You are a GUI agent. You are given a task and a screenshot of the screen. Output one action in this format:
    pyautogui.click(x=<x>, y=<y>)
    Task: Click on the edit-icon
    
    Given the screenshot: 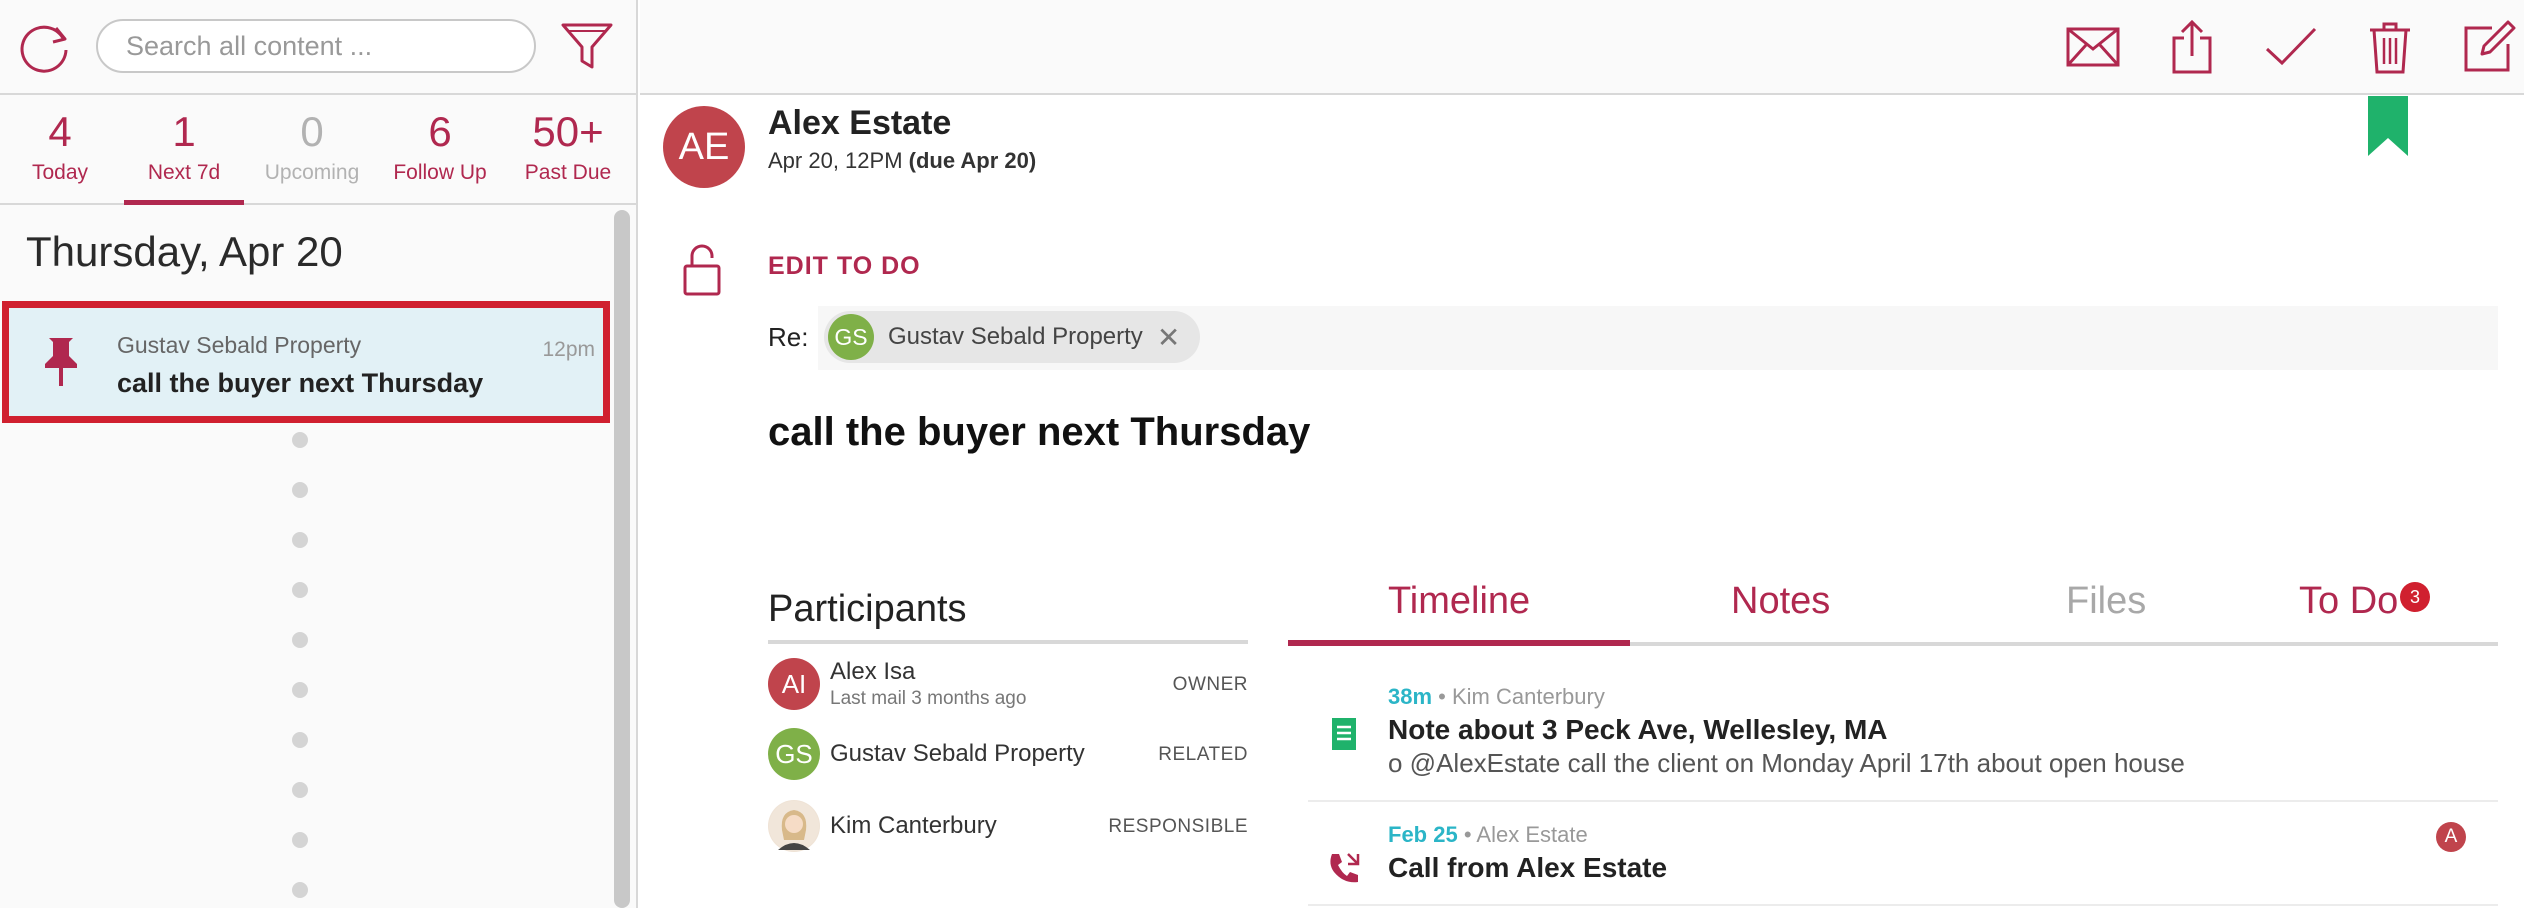 What is the action you would take?
    pyautogui.click(x=2489, y=47)
    